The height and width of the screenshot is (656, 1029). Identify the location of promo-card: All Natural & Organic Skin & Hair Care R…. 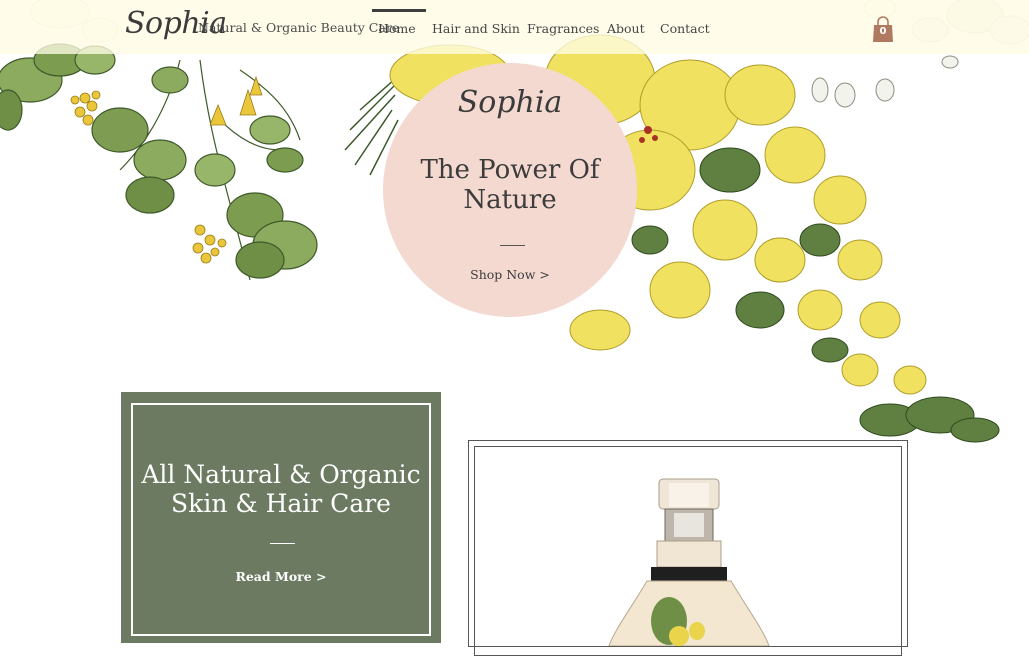
(281, 517).